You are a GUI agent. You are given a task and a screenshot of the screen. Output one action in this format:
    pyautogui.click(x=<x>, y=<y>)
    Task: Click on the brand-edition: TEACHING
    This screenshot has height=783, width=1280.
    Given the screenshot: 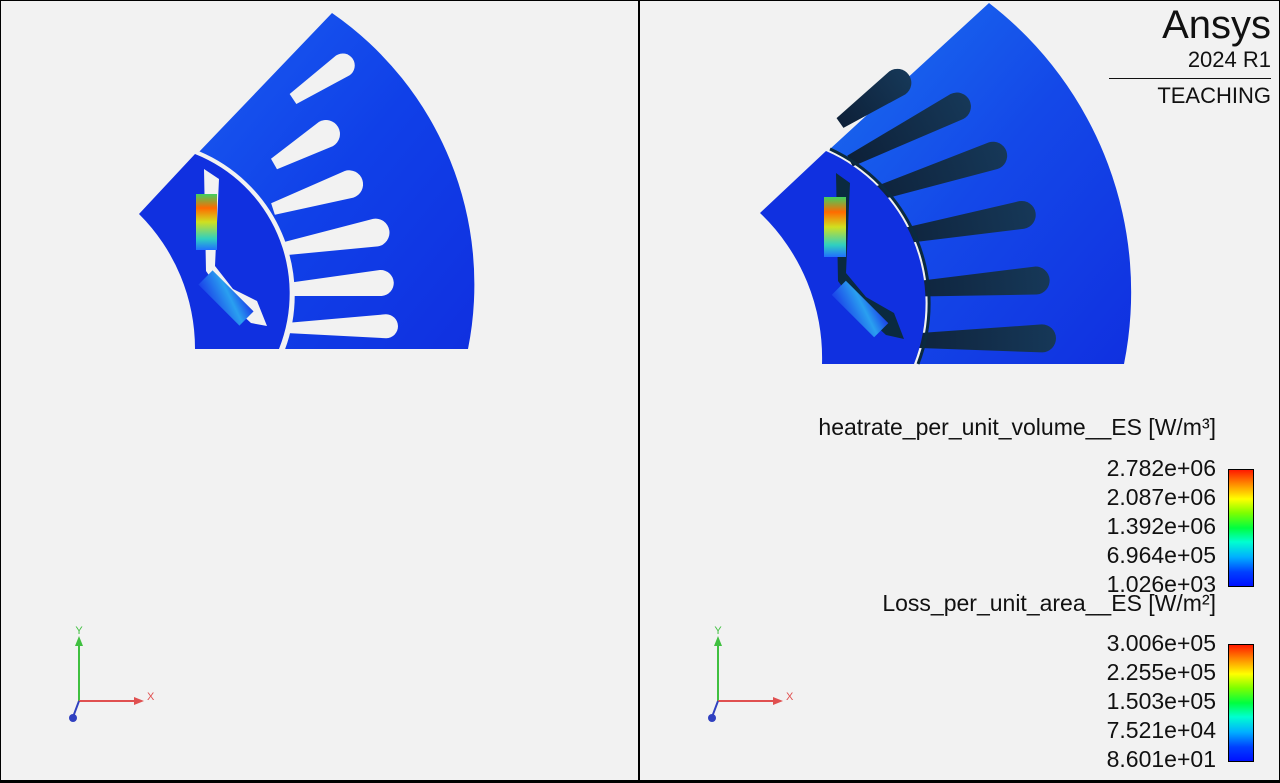 What is the action you would take?
    pyautogui.click(x=1214, y=95)
    